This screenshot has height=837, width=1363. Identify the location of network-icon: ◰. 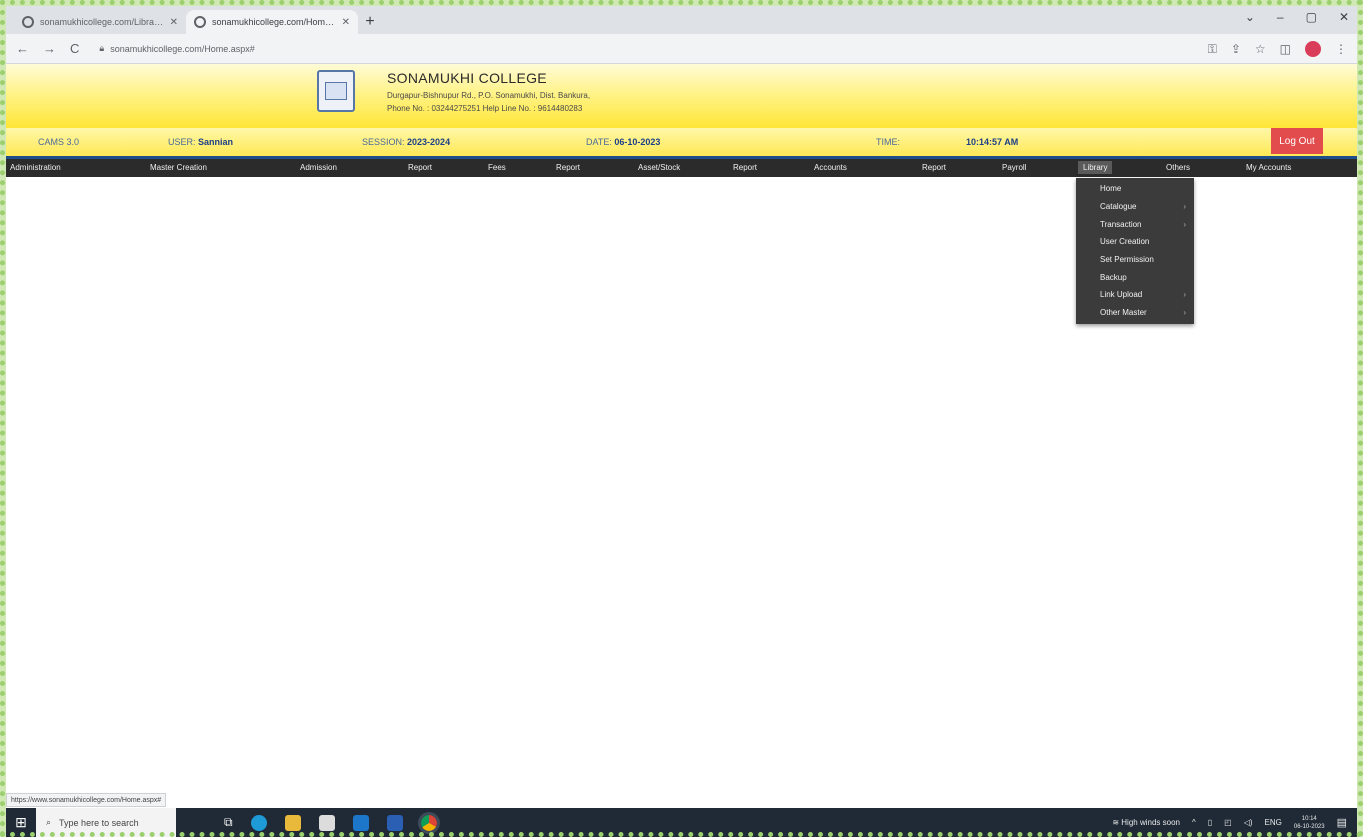
(1228, 822).